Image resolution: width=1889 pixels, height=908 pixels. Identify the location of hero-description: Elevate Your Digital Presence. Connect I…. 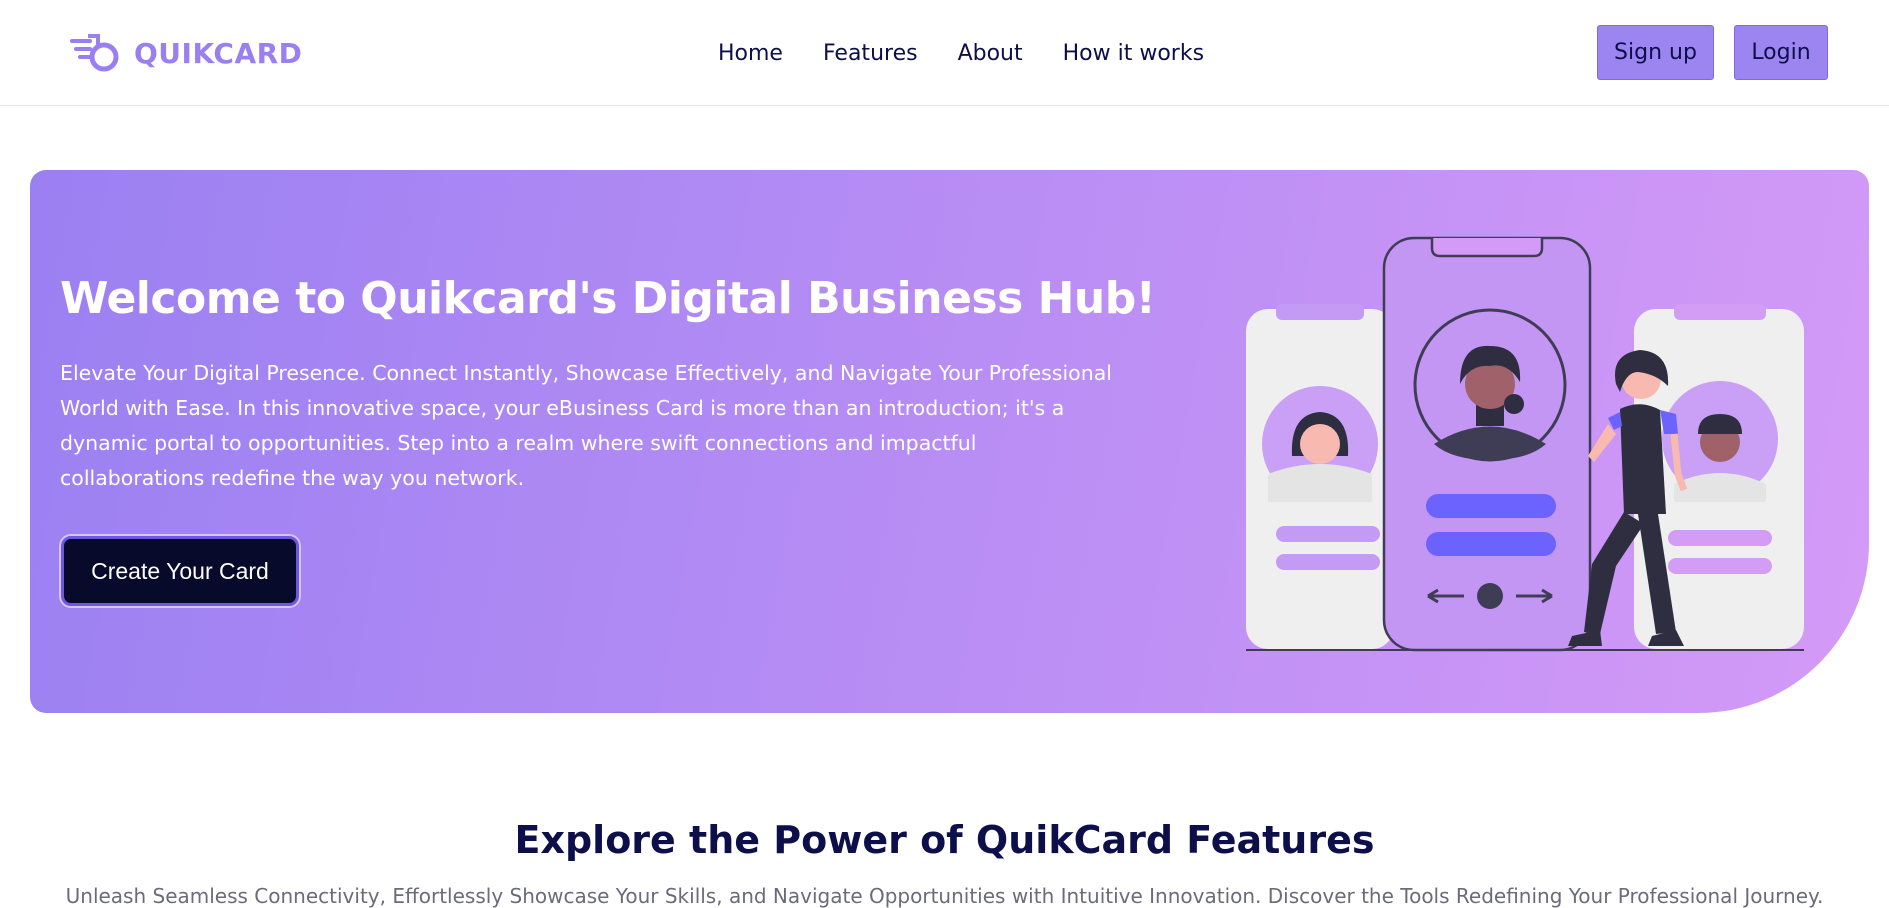
(586, 425).